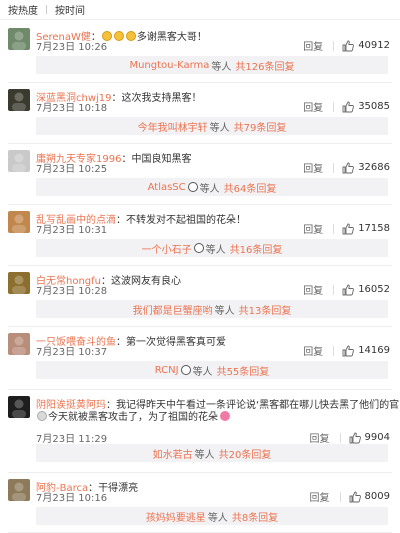  What do you see at coordinates (167, 370) in the screenshot?
I see `reply-username: RCNJ` at bounding box center [167, 370].